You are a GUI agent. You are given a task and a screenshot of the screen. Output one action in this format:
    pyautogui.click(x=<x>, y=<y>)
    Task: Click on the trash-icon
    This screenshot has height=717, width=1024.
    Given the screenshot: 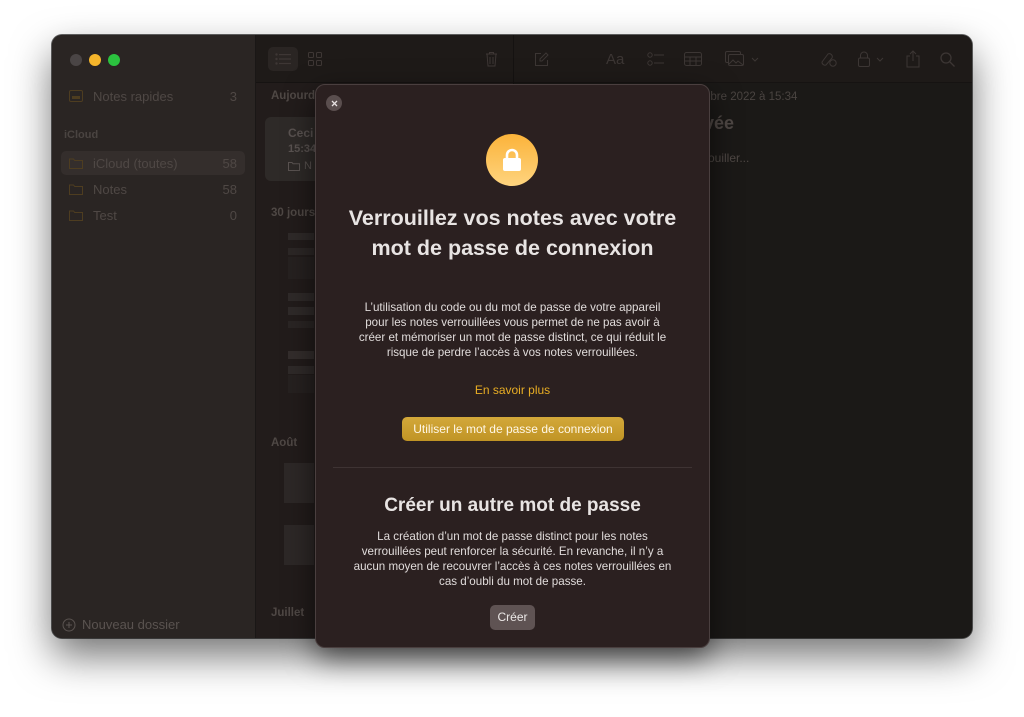 What is the action you would take?
    pyautogui.click(x=491, y=59)
    